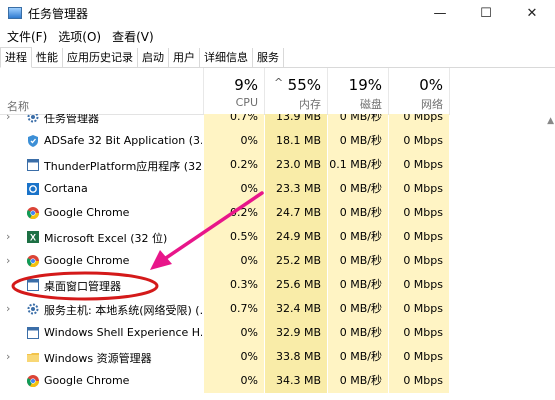  I want to click on tab-users: 用户, so click(184, 57).